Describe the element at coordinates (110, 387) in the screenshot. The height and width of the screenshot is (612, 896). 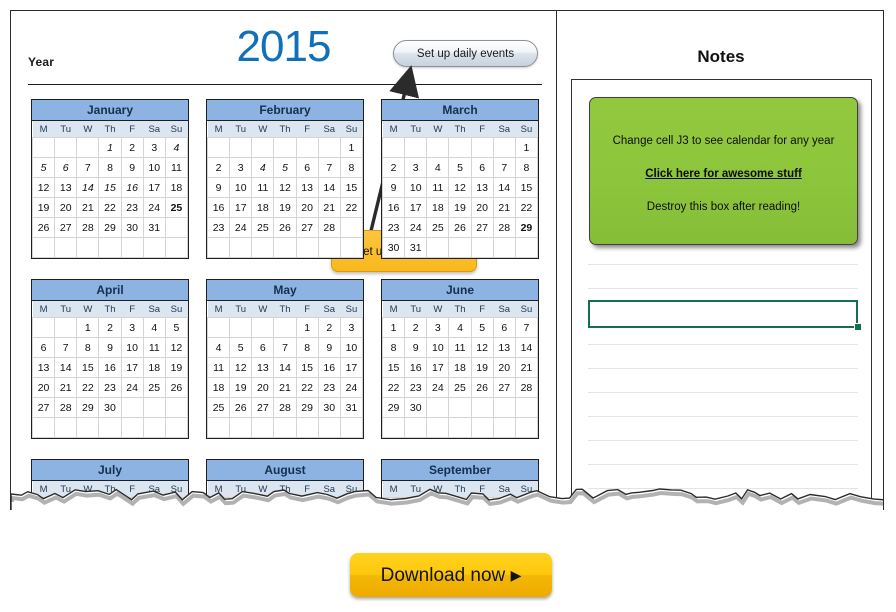
I see `day-cell: 23` at that location.